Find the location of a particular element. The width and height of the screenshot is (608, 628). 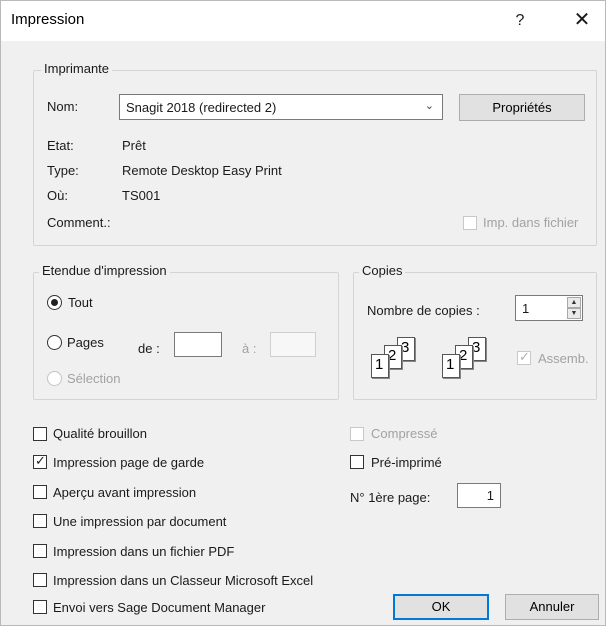

collate-label: Assemb. is located at coordinates (563, 358).